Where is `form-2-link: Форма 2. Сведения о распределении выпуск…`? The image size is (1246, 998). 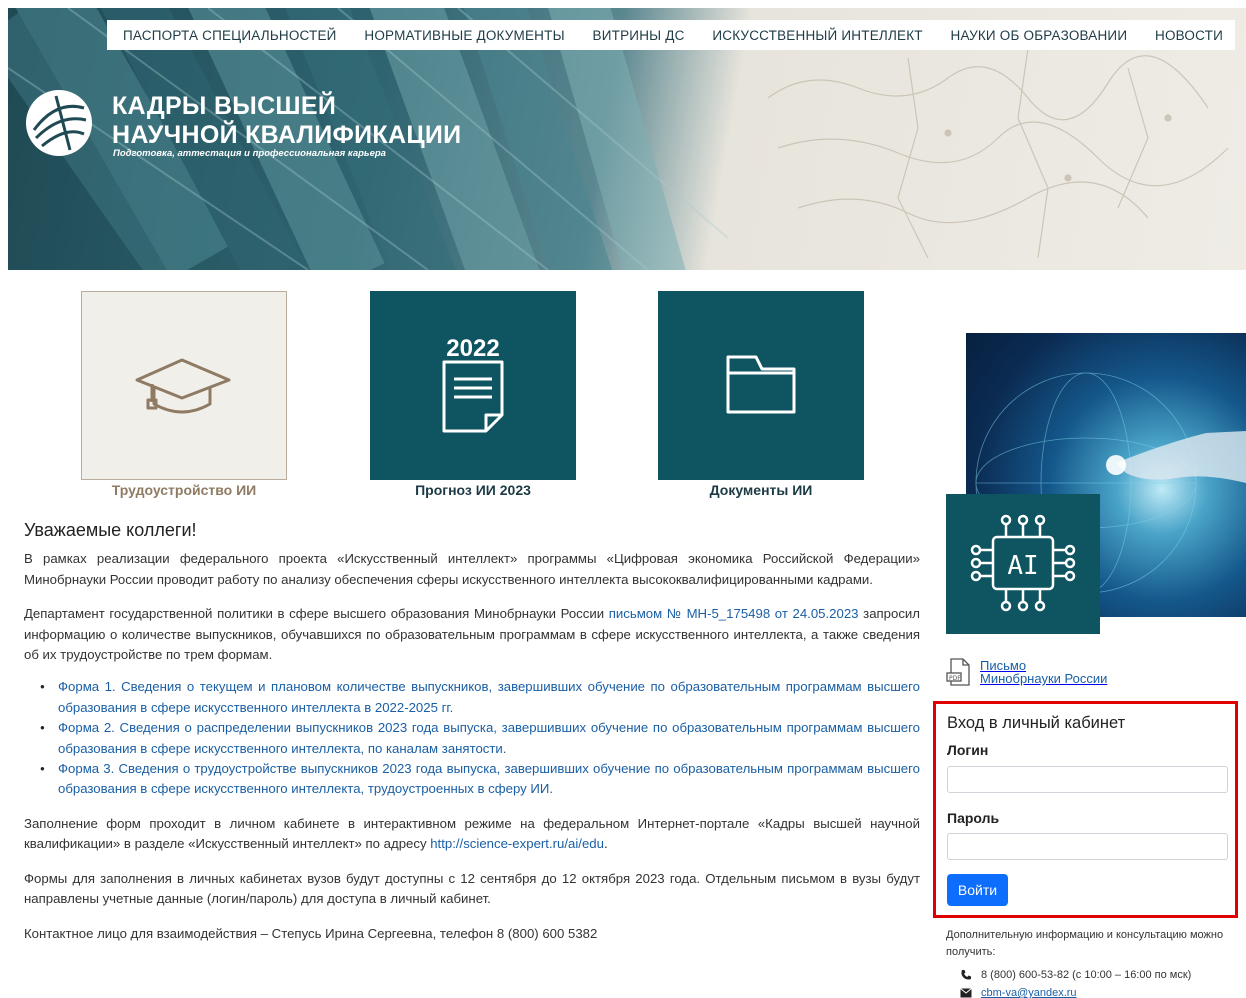
form-2-link: Форма 2. Сведения о распределении выпуск… is located at coordinates (480, 738).